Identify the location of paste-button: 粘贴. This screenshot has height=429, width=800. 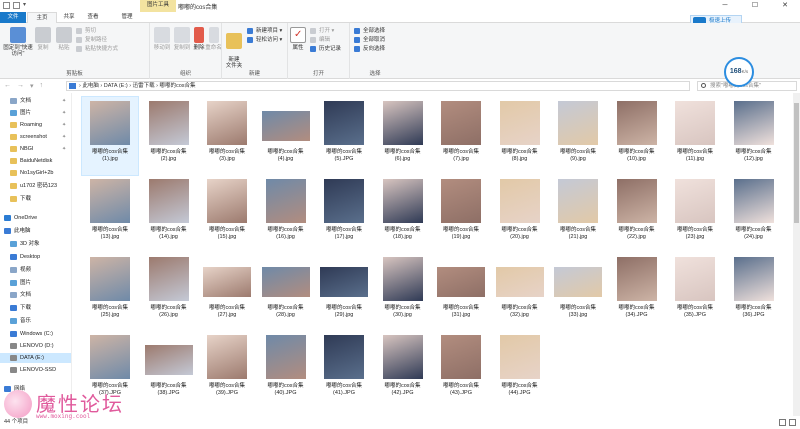
(64, 39).